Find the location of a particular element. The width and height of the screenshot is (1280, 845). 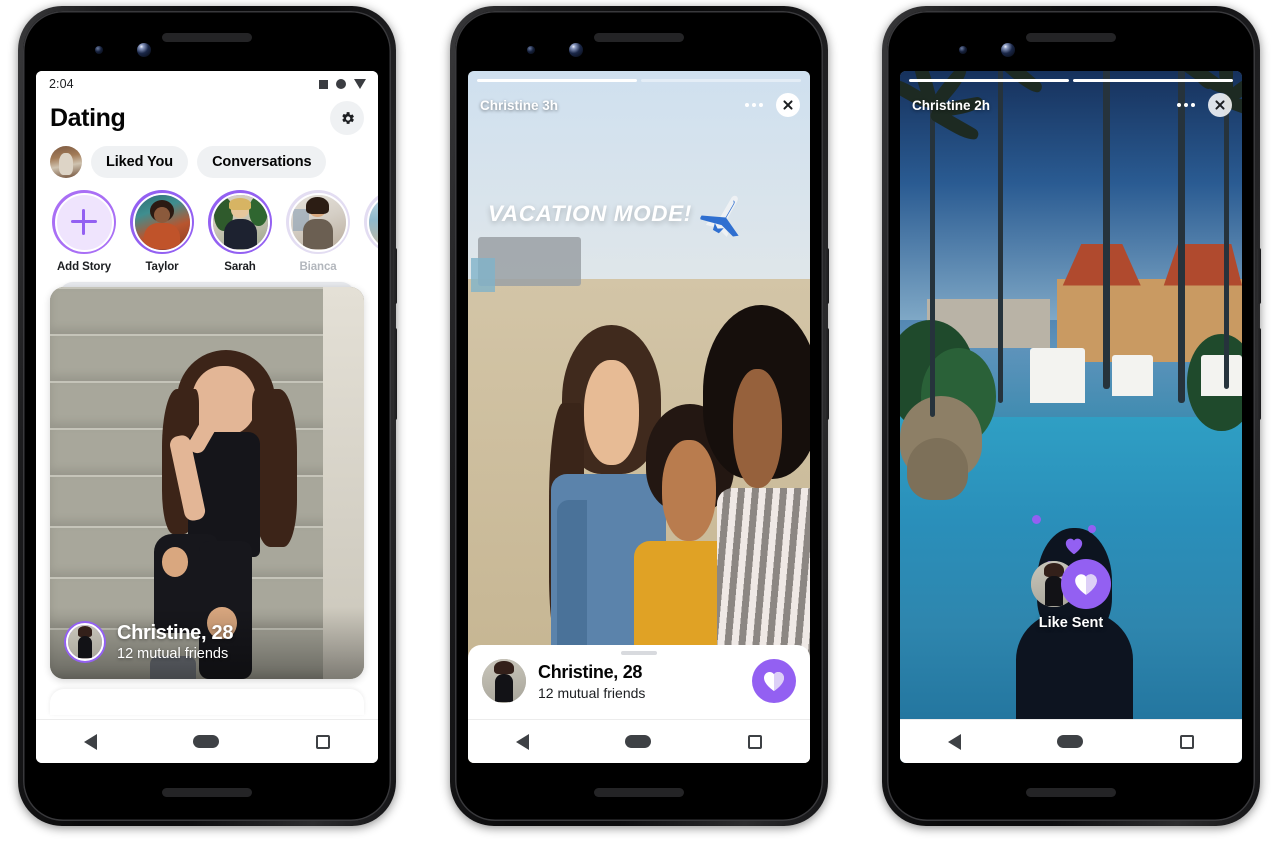

story-item-taylor: Taylor is located at coordinates (162, 231).